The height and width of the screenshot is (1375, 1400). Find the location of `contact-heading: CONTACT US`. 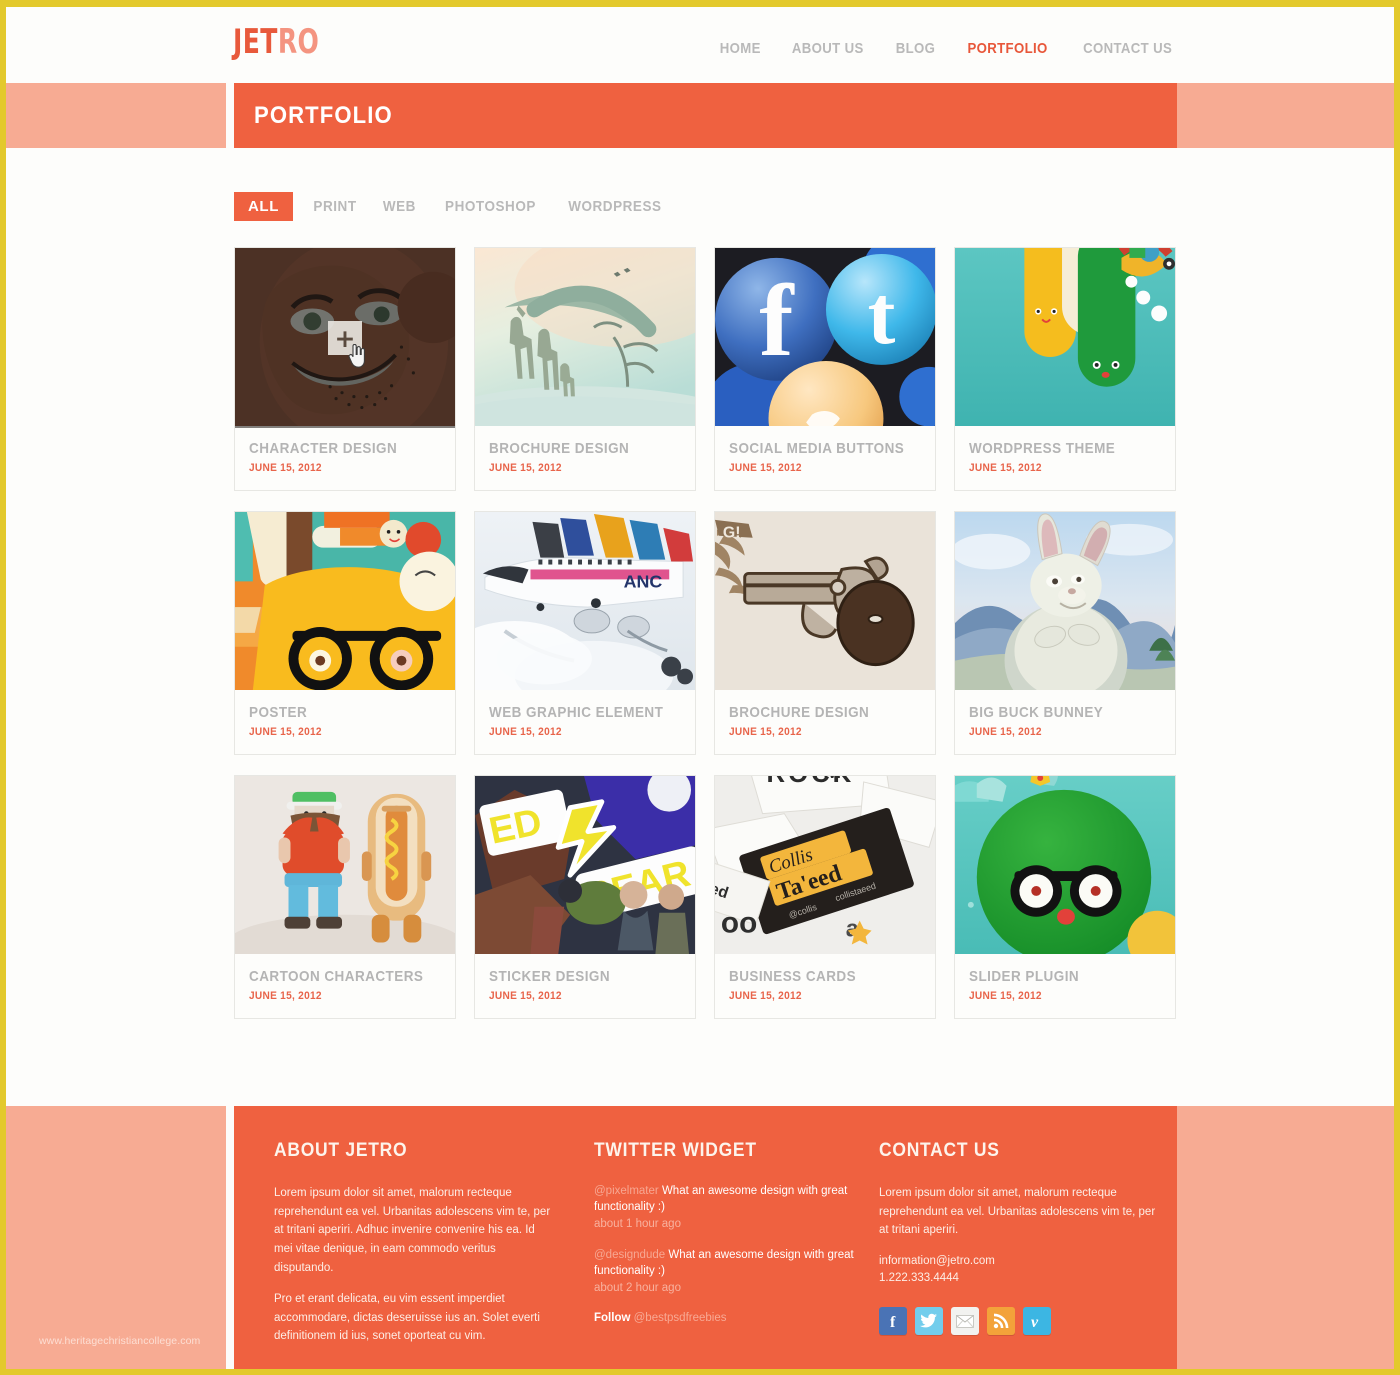

contact-heading: CONTACT US is located at coordinates (939, 1150).